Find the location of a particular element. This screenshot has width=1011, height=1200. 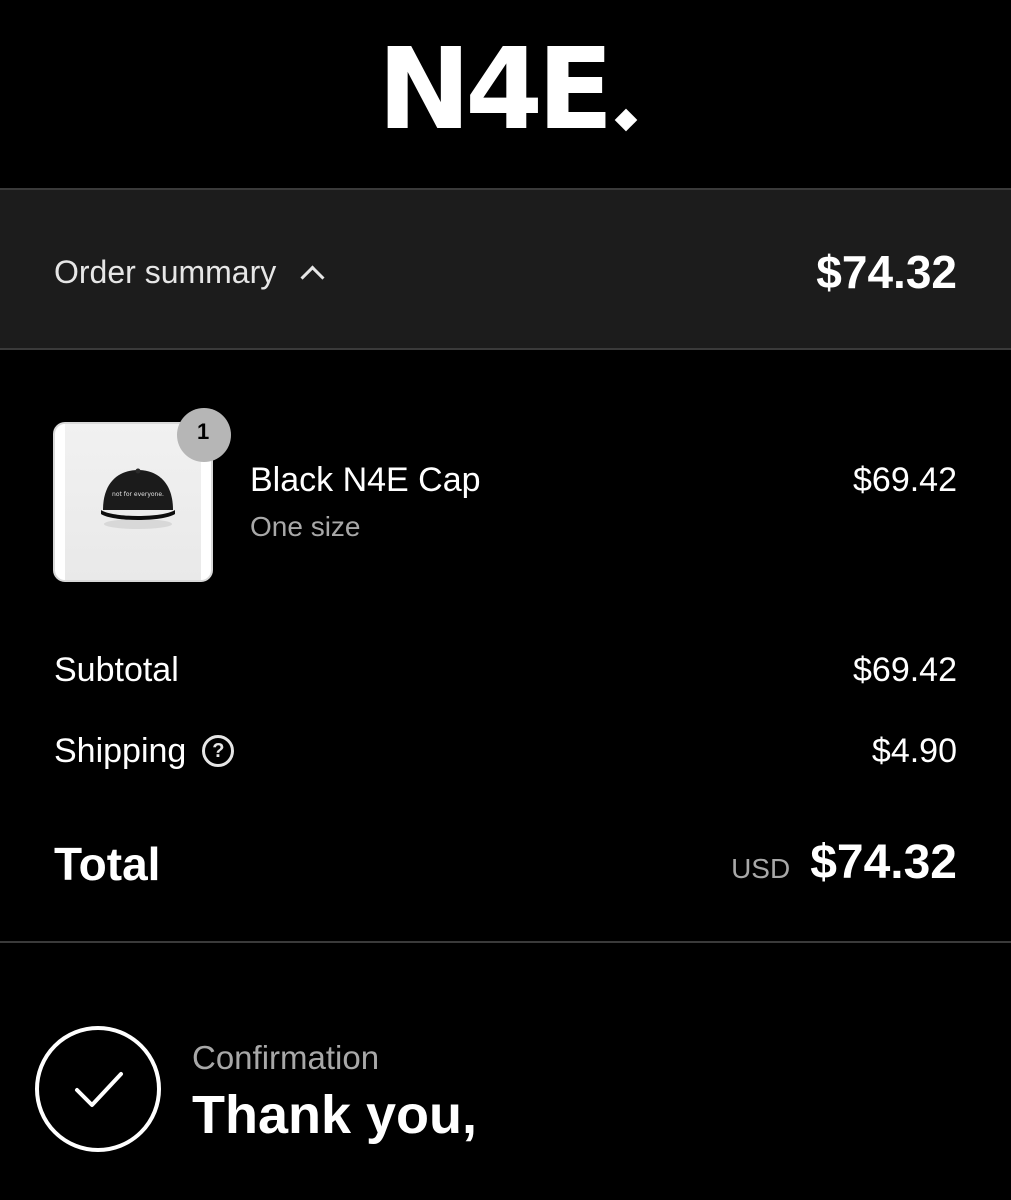

brand-logo-dot is located at coordinates (625, 120).